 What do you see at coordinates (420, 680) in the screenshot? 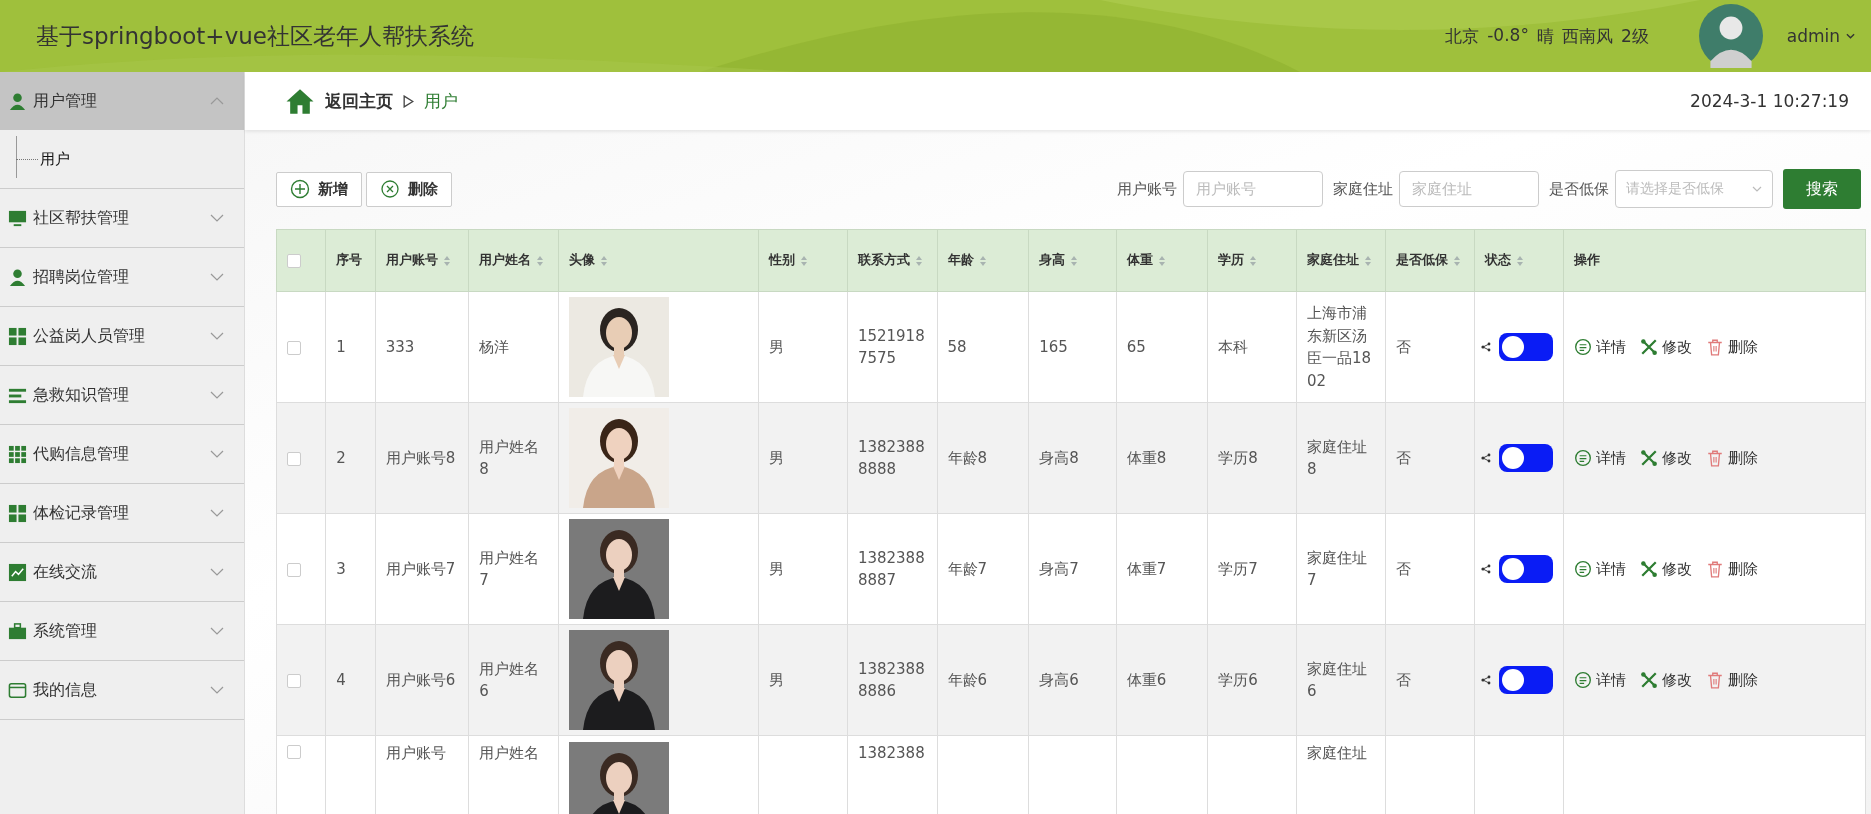
I see `table-cell-text: 用户账号6` at bounding box center [420, 680].